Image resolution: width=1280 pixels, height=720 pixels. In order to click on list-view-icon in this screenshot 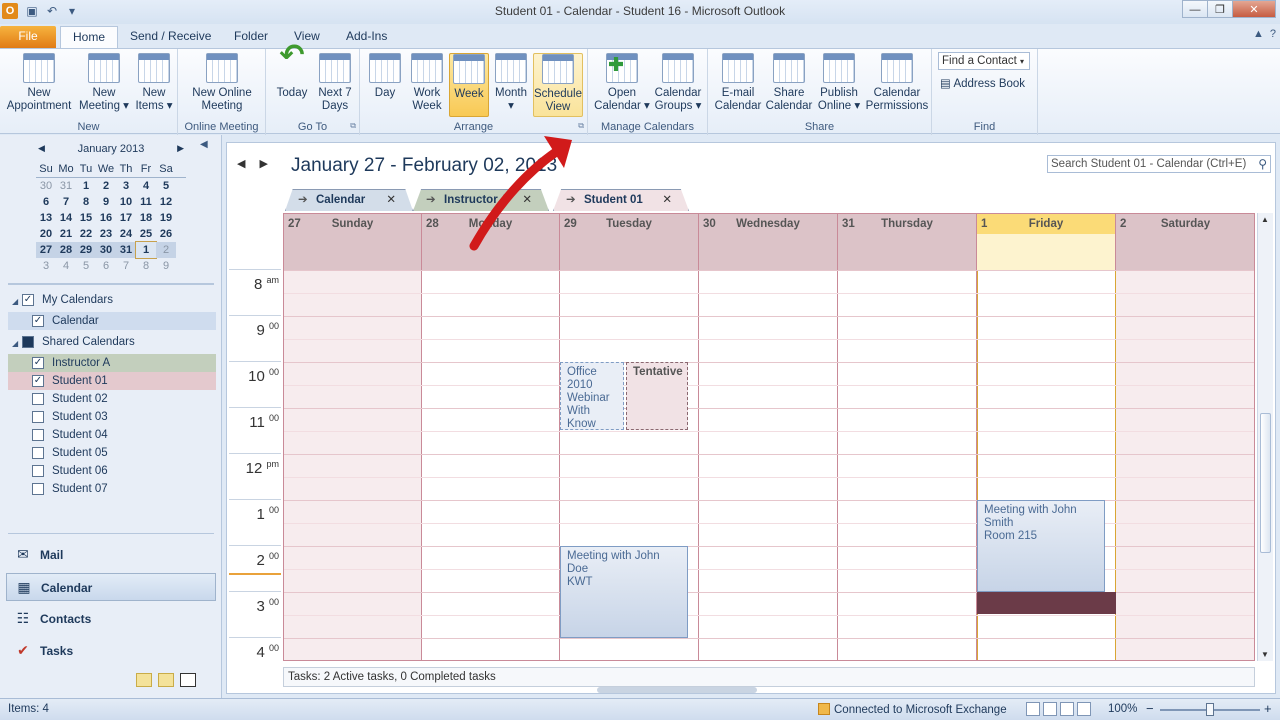, I will do `click(1084, 709)`.